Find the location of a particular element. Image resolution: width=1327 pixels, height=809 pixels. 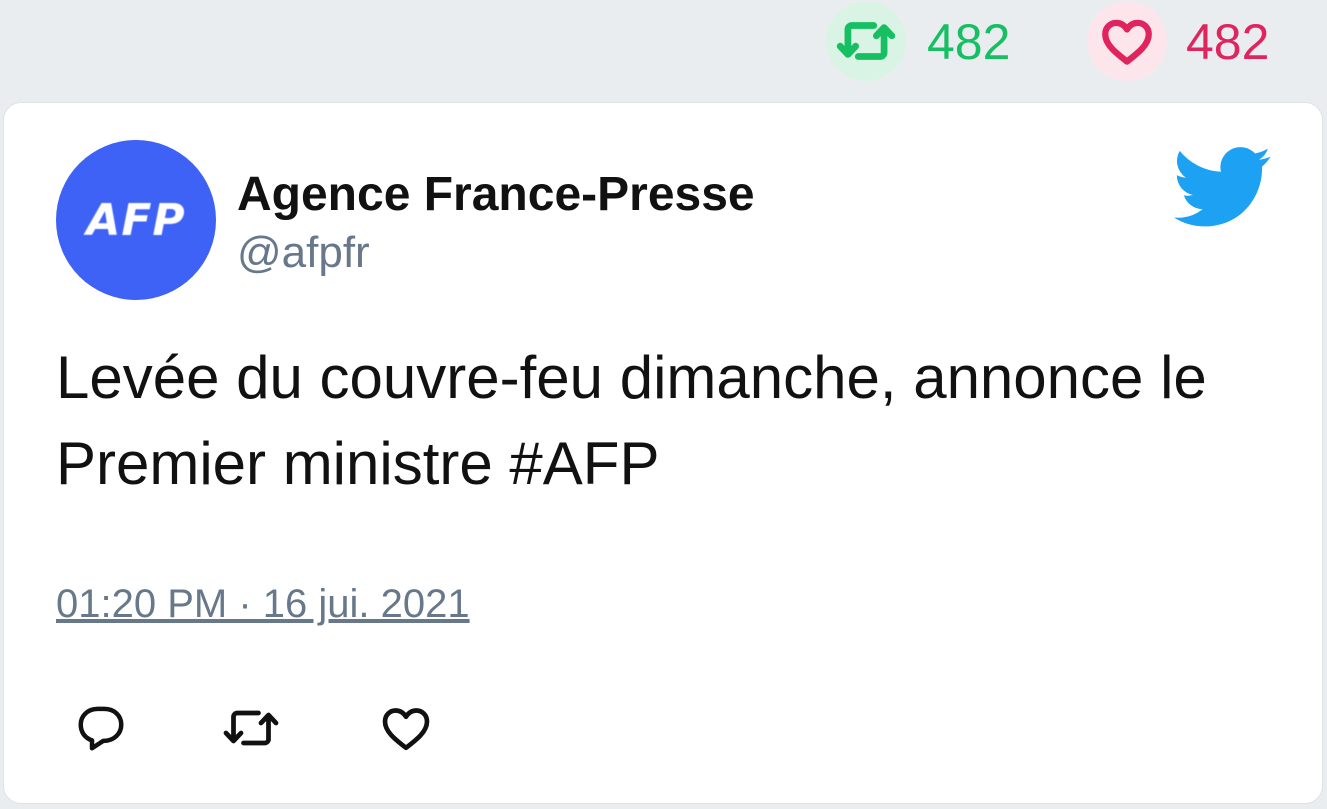

reply-icon is located at coordinates (101, 728).